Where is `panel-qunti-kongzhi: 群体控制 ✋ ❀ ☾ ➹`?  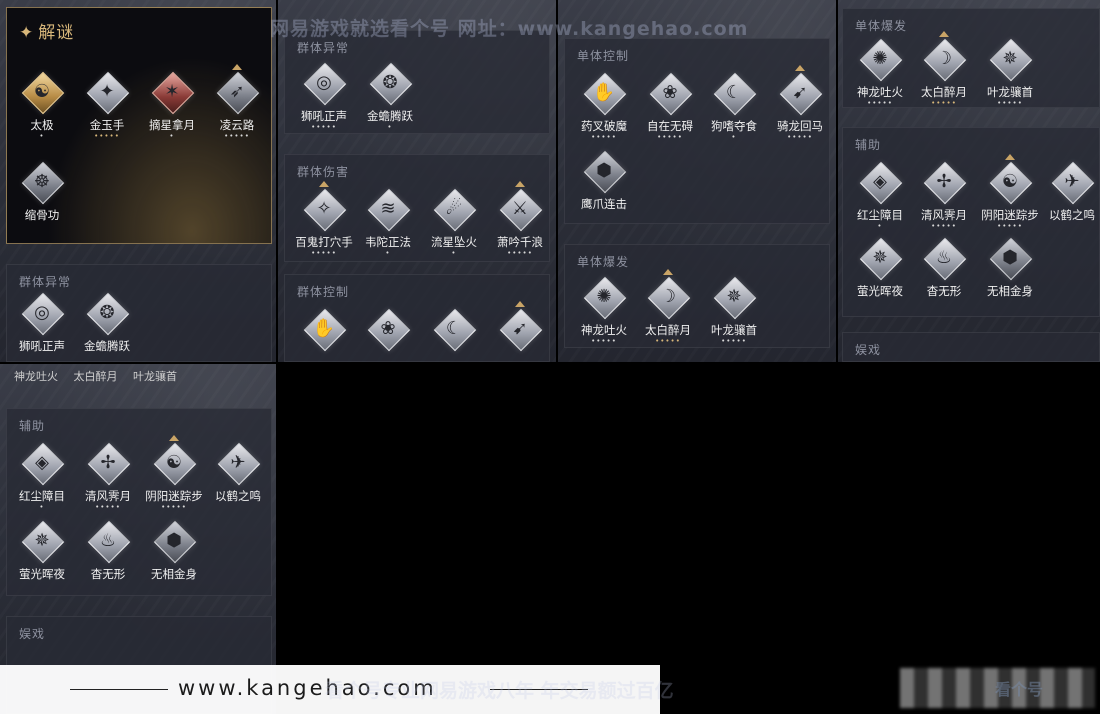 panel-qunti-kongzhi: 群体控制 ✋ ❀ ☾ ➹ is located at coordinates (417, 318).